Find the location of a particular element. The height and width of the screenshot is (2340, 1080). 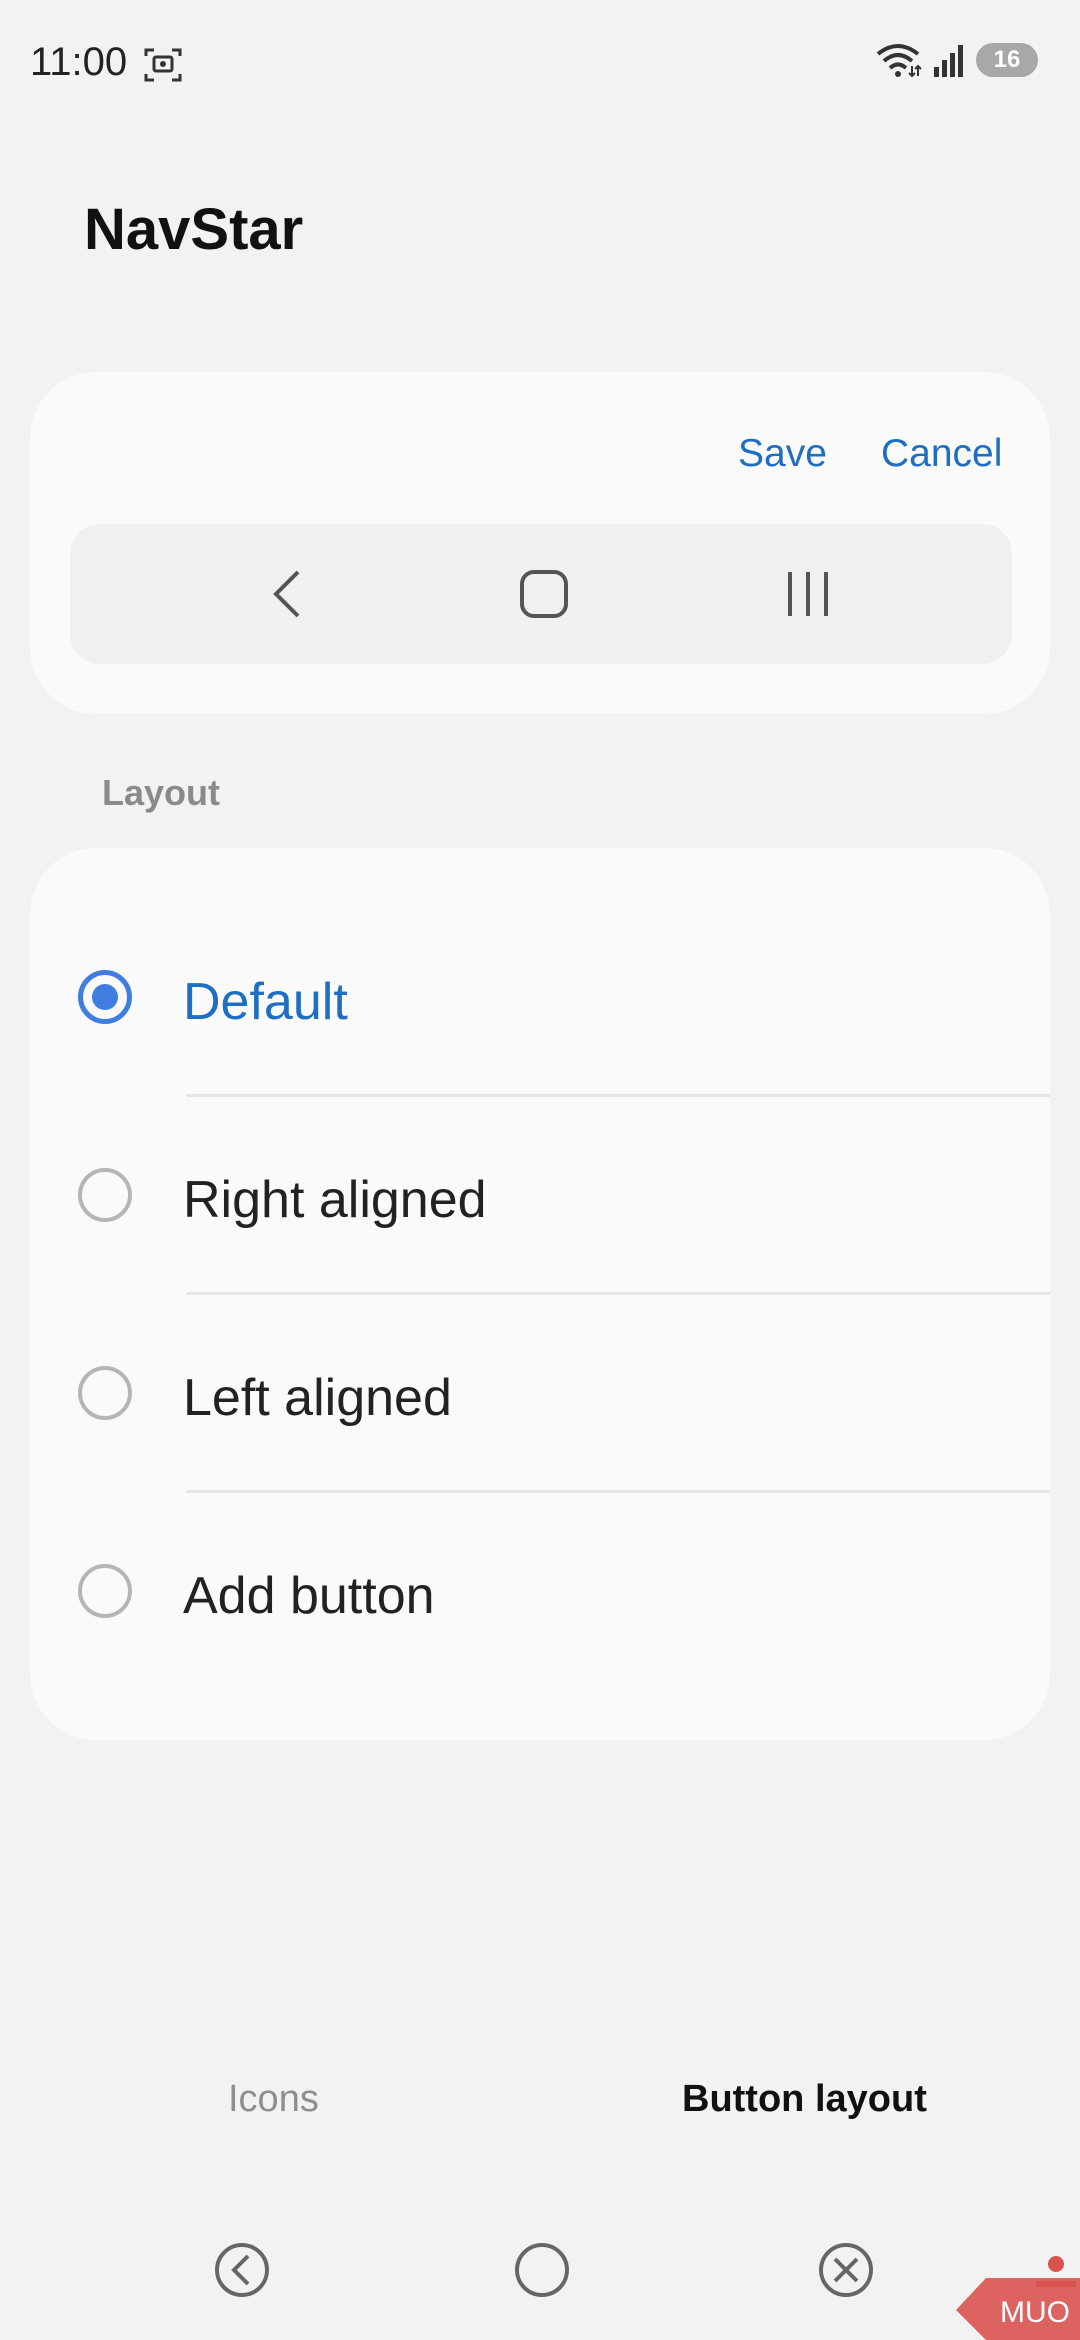

radio-button-checked is located at coordinates (105, 997).